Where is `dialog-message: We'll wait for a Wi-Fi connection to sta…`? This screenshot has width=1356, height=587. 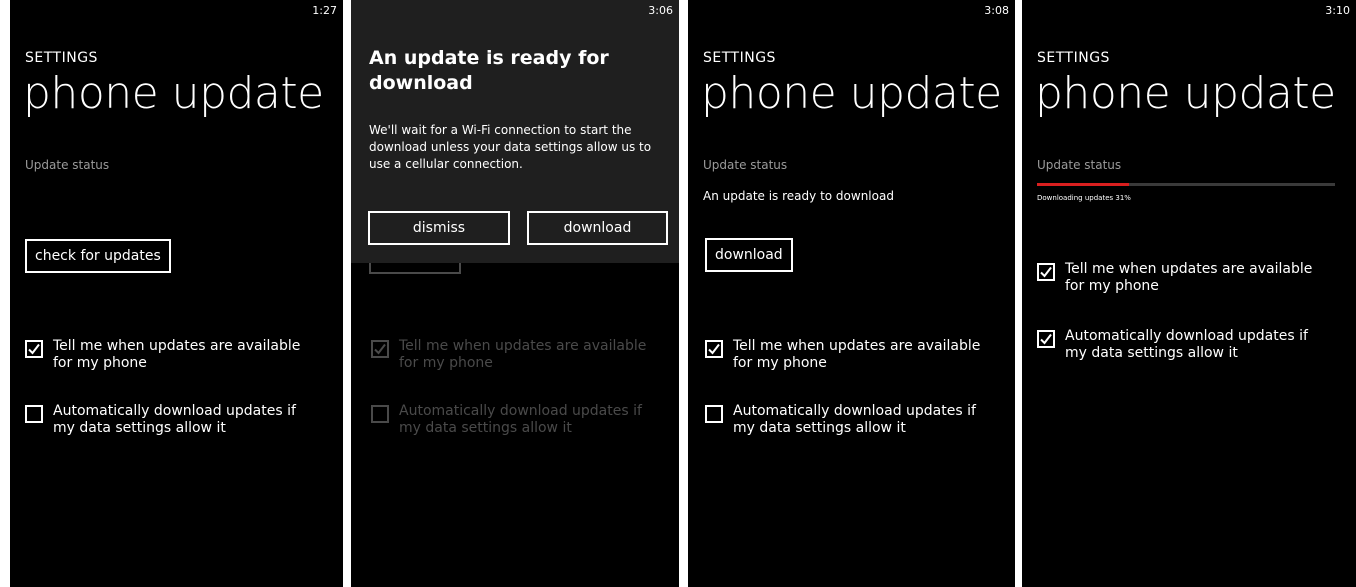
dialog-message: We'll wait for a Wi-Fi connection to sta… is located at coordinates (510, 147).